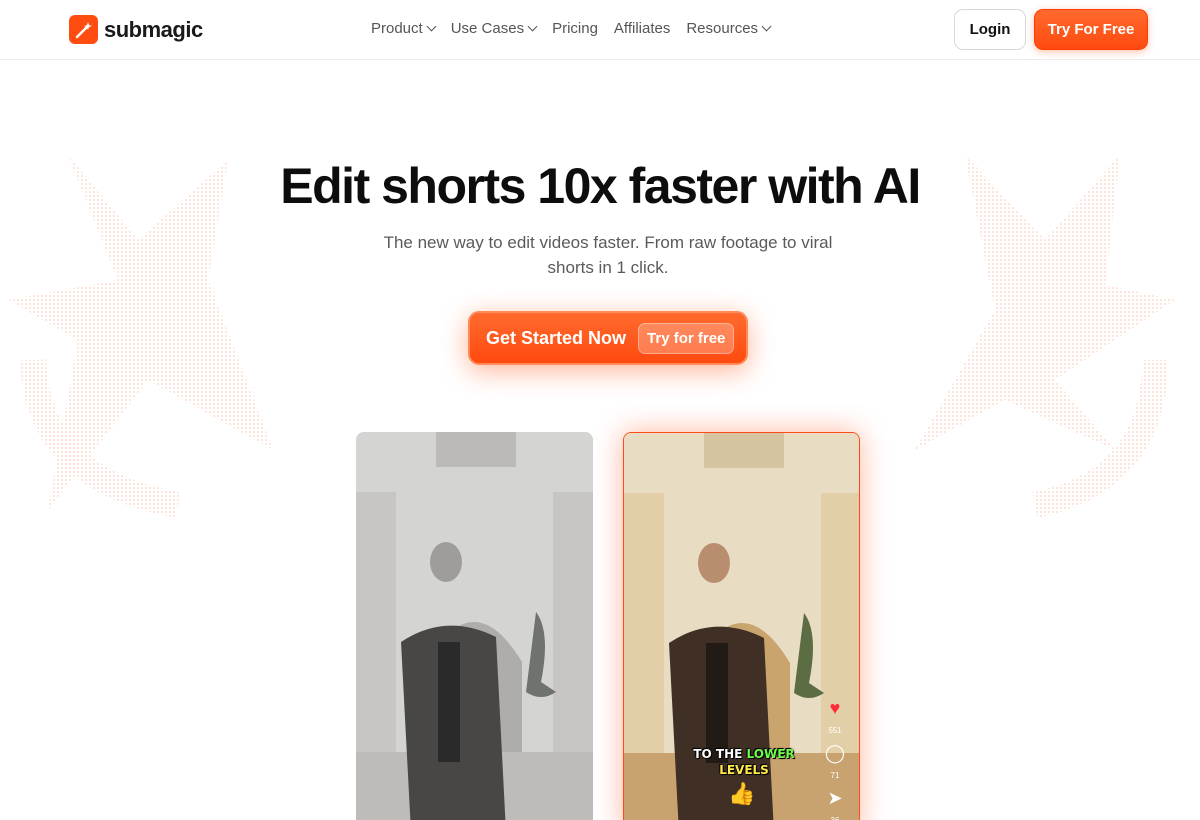  Describe the element at coordinates (556, 337) in the screenshot. I see `cta-label: Get Started Now` at that location.